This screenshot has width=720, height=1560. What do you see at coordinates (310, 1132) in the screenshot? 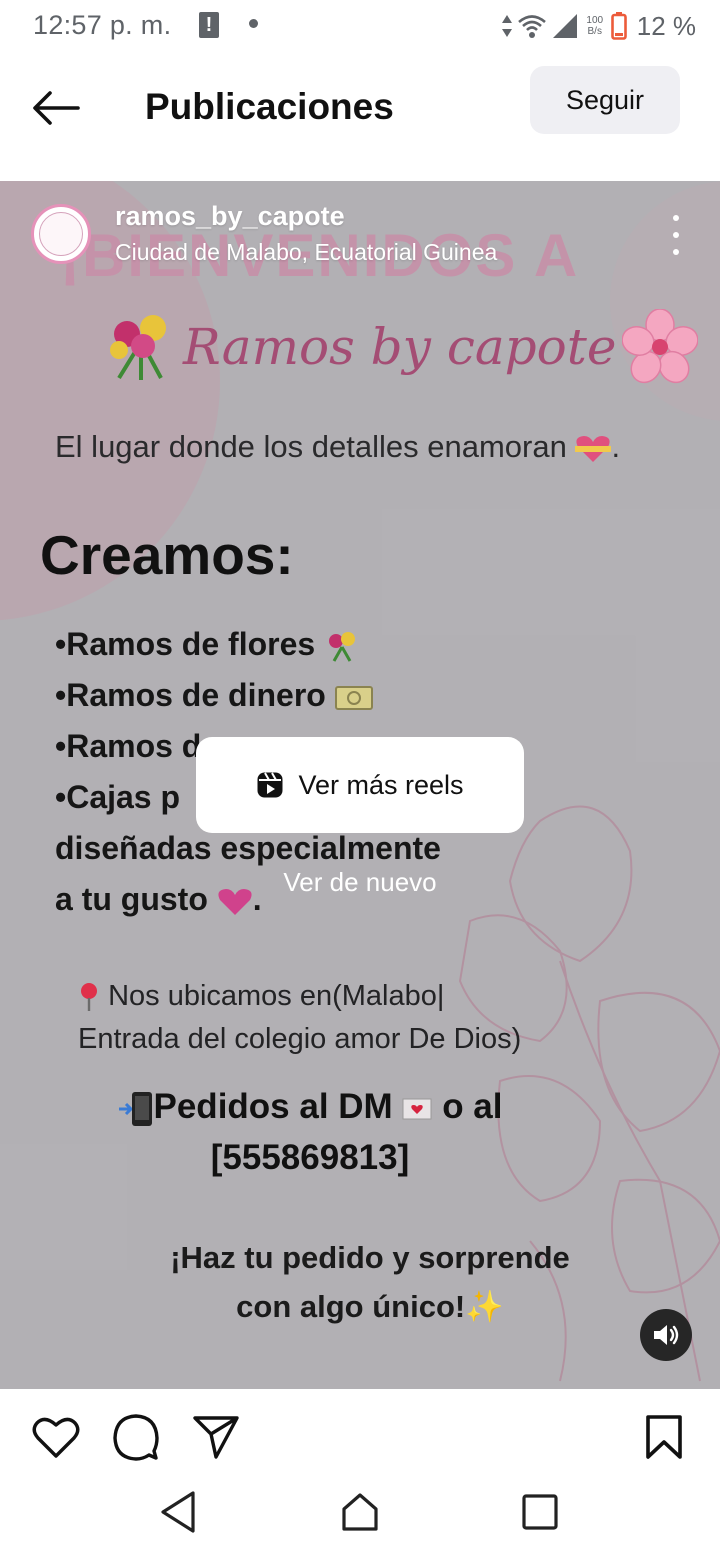
I see `image-orders-text: Pedidos al DM o al [555869813]` at bounding box center [310, 1132].